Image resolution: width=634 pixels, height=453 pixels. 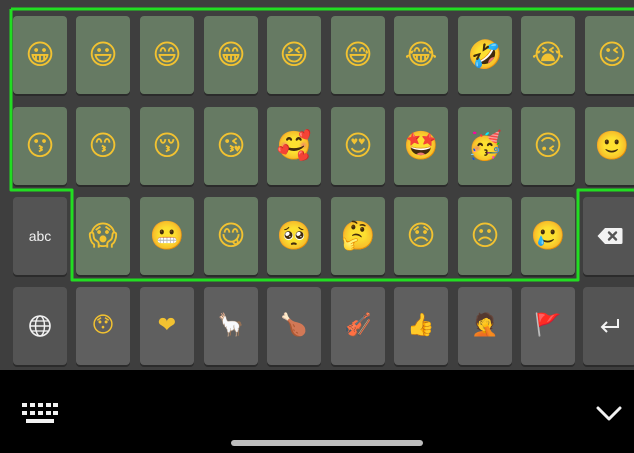 I want to click on disappointed-face-icon: 😞, so click(x=421, y=235).